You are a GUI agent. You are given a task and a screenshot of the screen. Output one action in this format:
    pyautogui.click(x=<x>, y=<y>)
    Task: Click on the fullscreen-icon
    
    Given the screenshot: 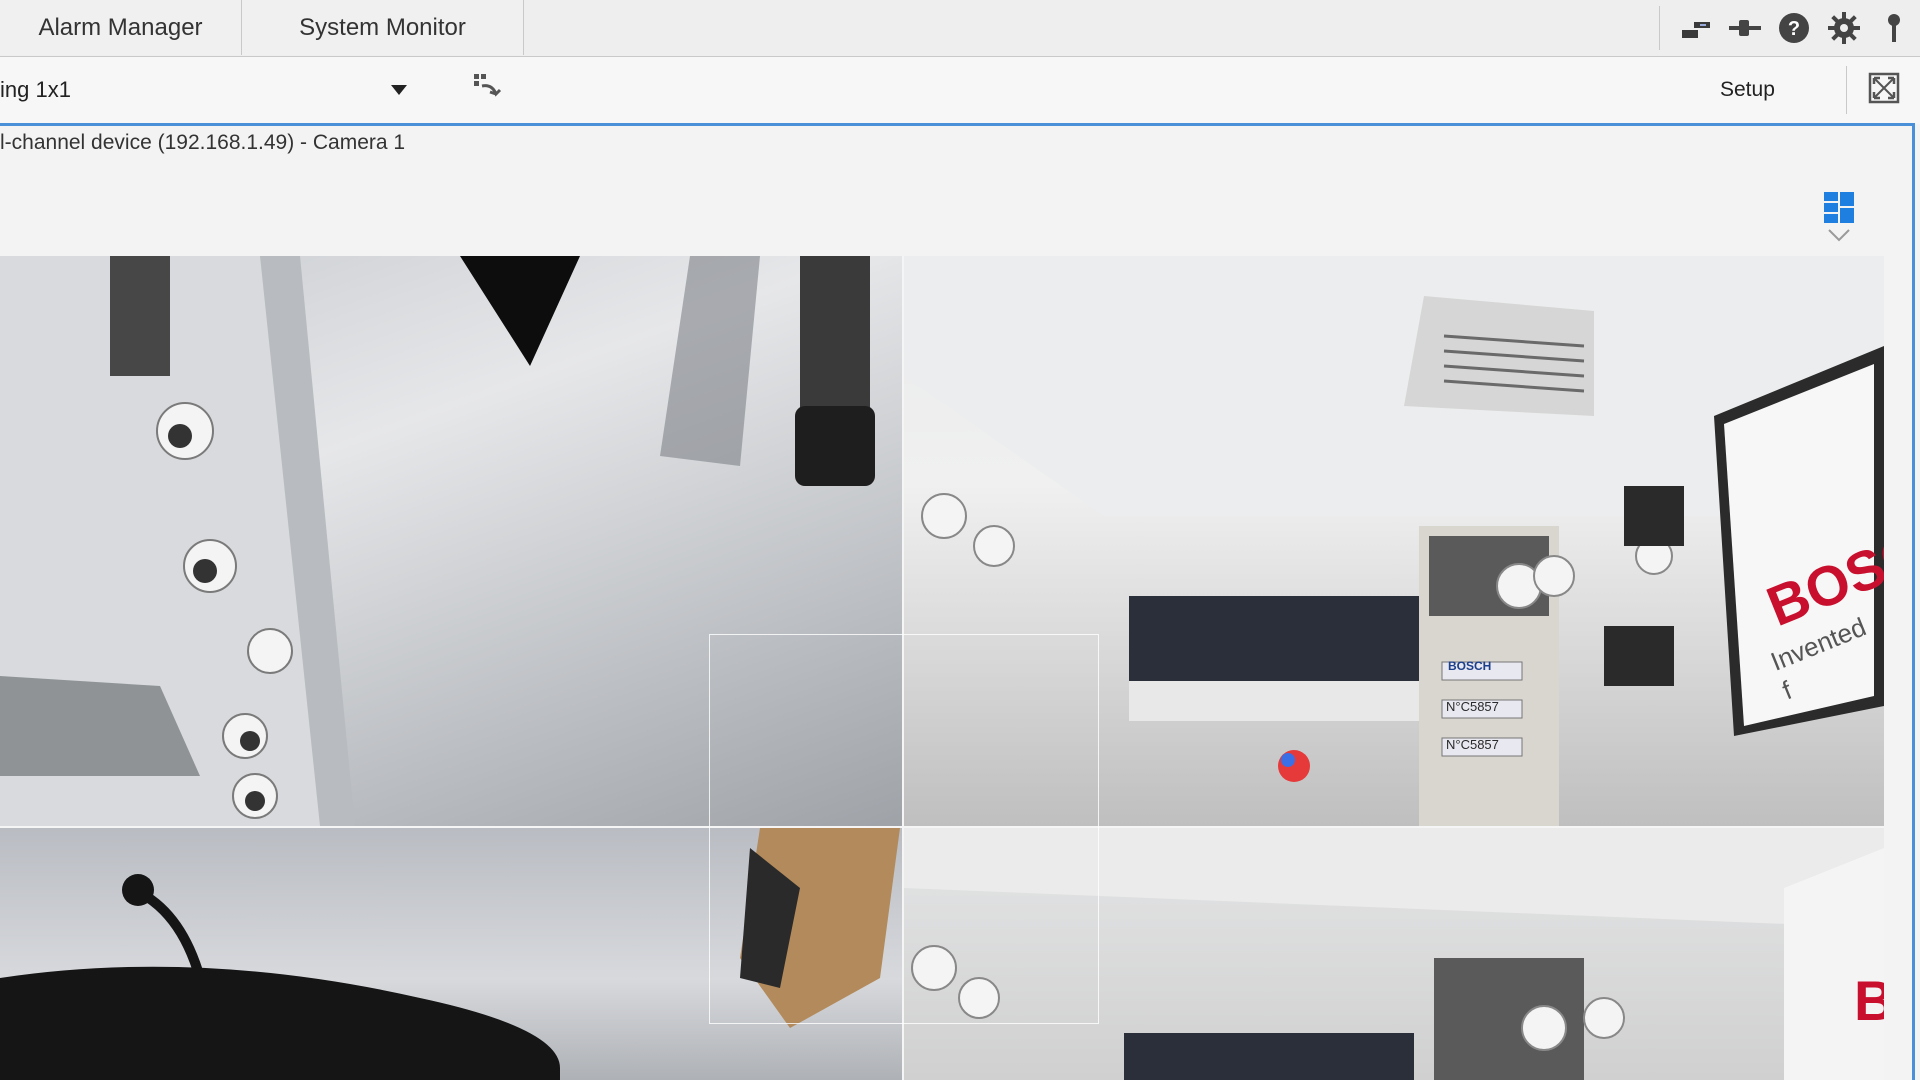 What is the action you would take?
    pyautogui.click(x=1884, y=88)
    